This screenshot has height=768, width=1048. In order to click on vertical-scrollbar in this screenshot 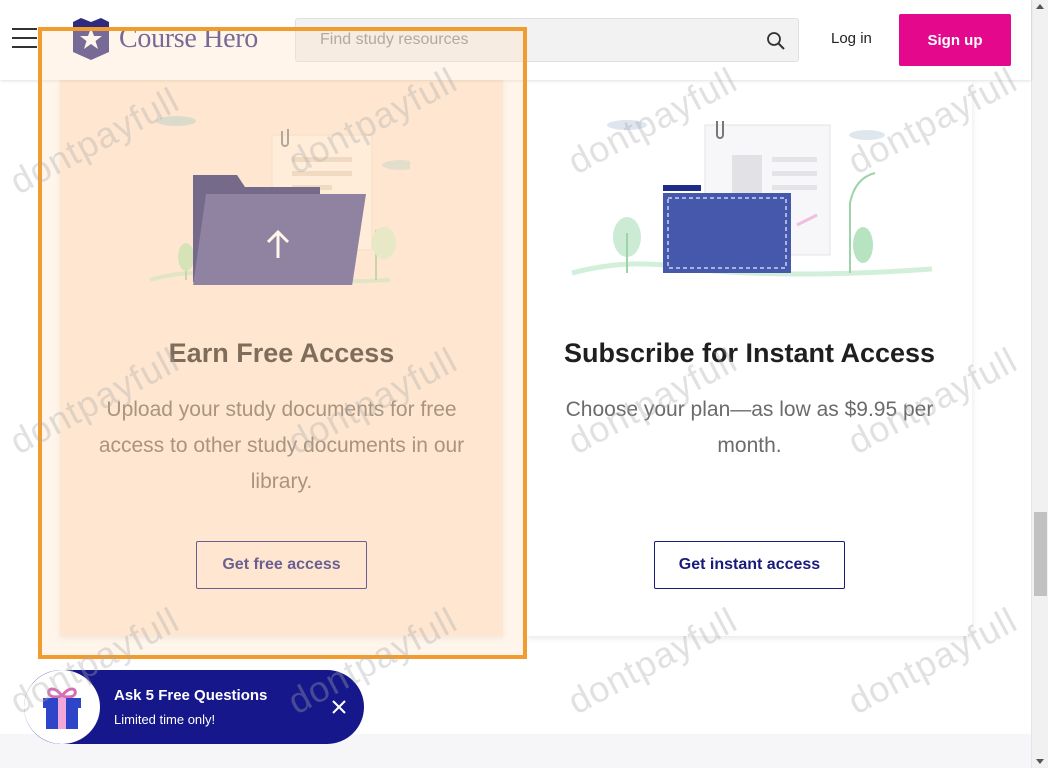, I will do `click(1039, 384)`.